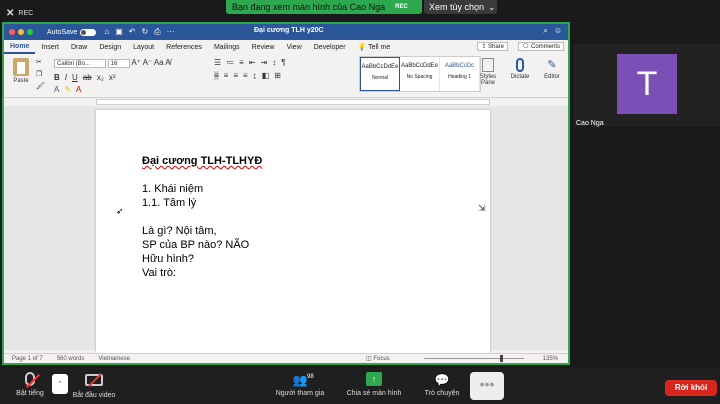  What do you see at coordinates (330, 47) in the screenshot?
I see `tab-developer: Developer` at bounding box center [330, 47].